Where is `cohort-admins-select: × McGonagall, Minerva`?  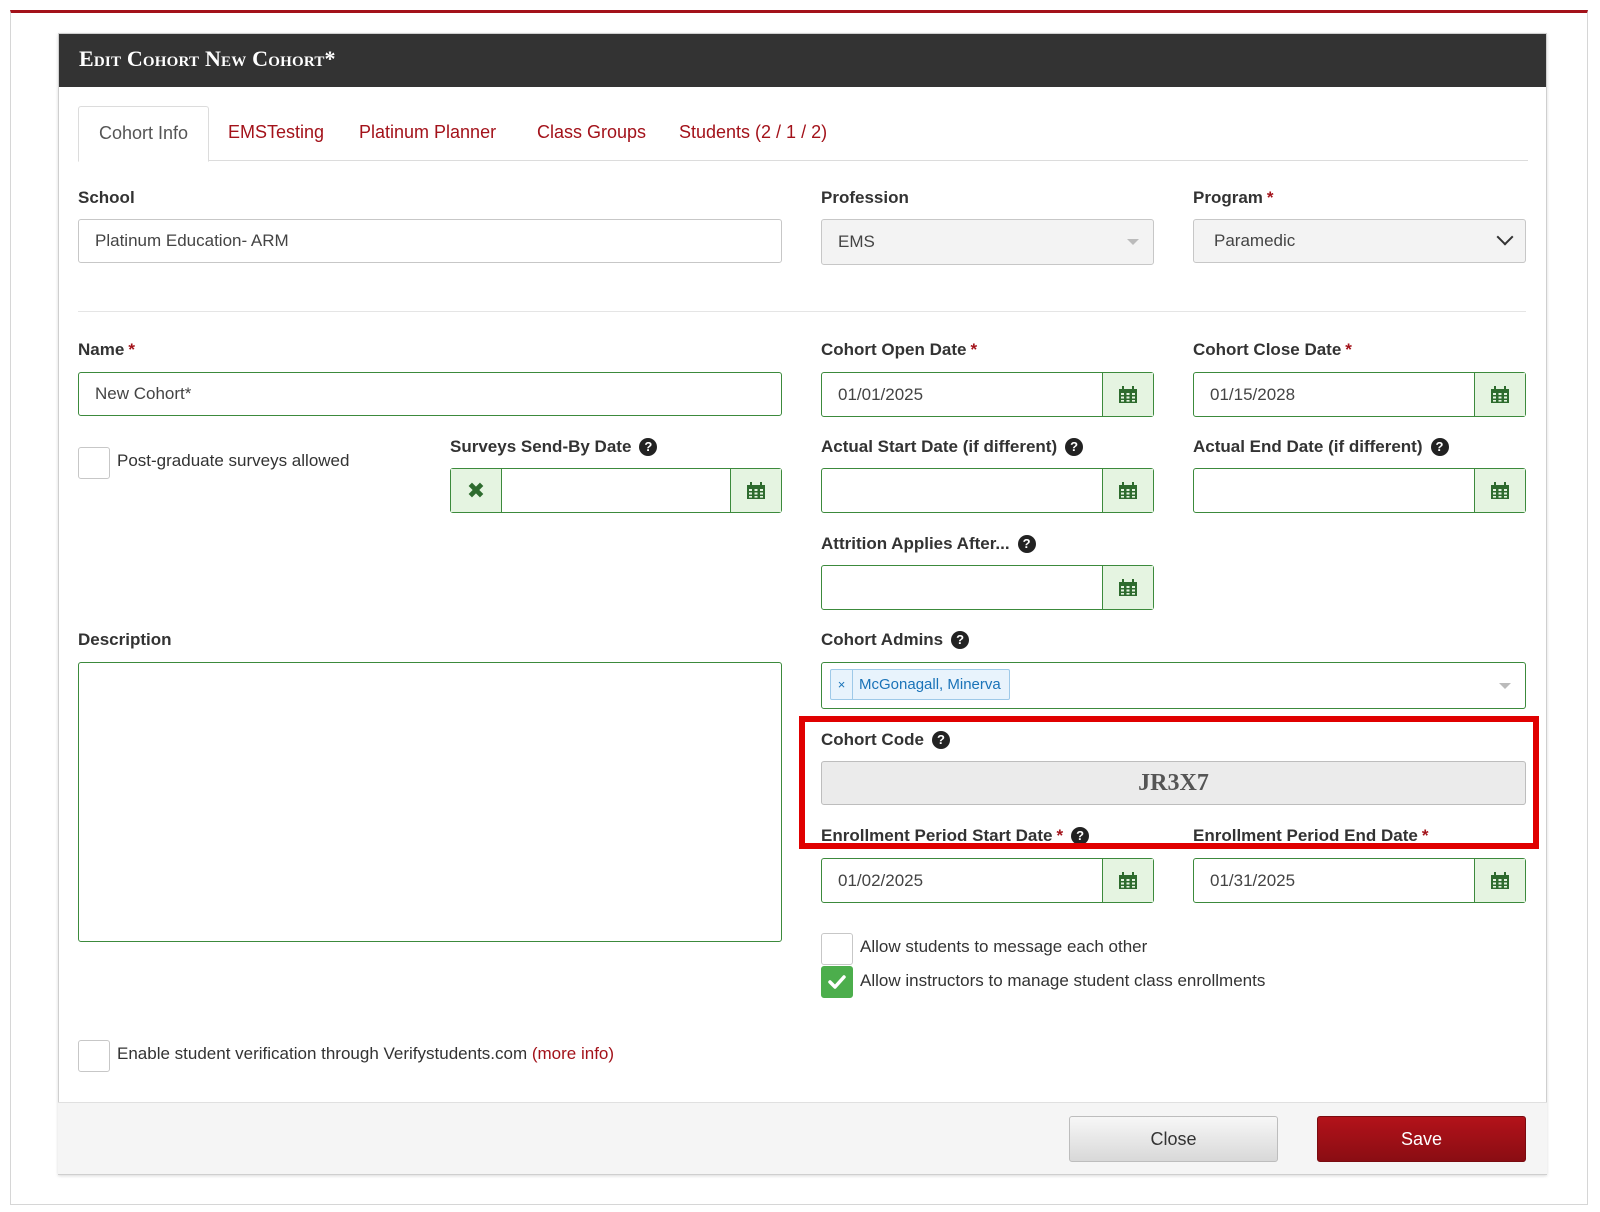 cohort-admins-select: × McGonagall, Minerva is located at coordinates (1173, 685).